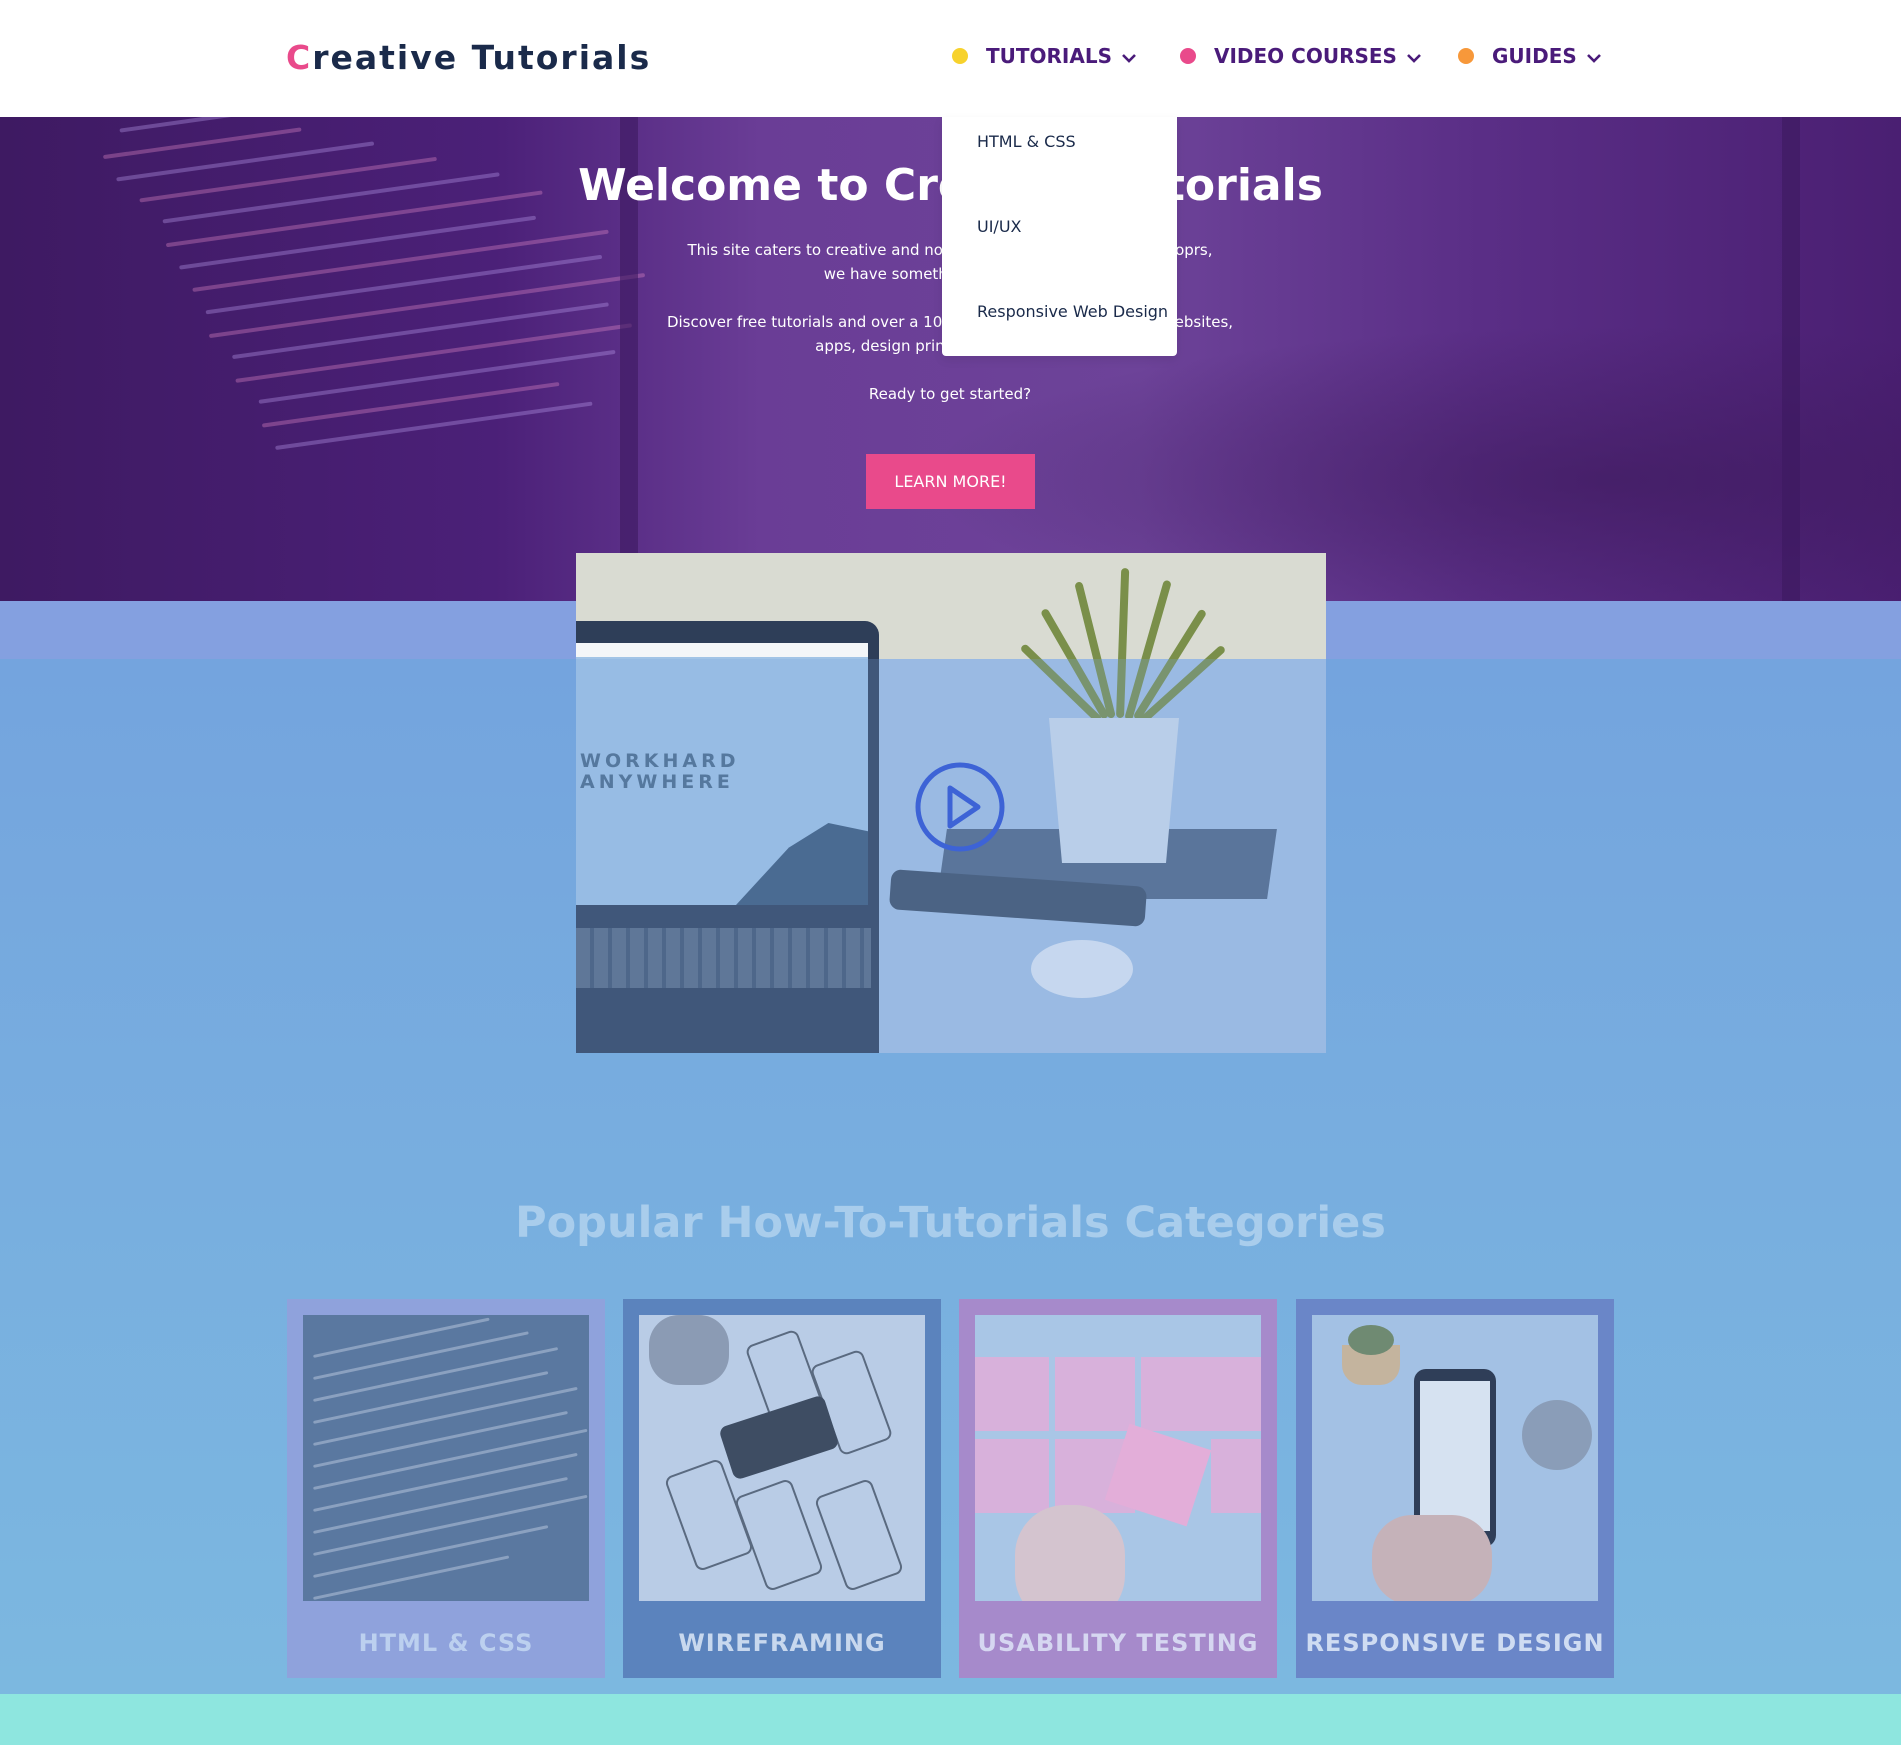  What do you see at coordinates (1188, 56) in the screenshot?
I see `nav-dot-pink` at bounding box center [1188, 56].